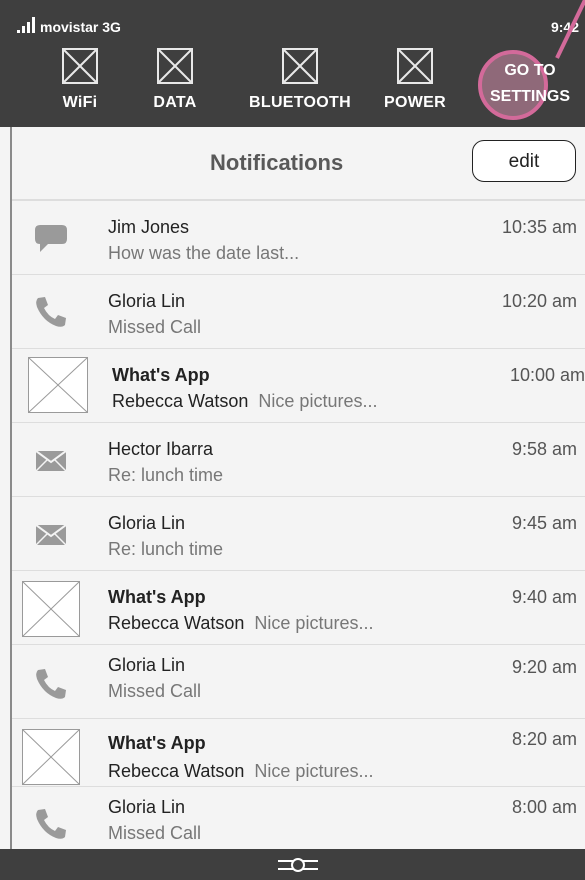 This screenshot has height=880, width=585. What do you see at coordinates (51, 238) in the screenshot?
I see `chat-bubble-icon` at bounding box center [51, 238].